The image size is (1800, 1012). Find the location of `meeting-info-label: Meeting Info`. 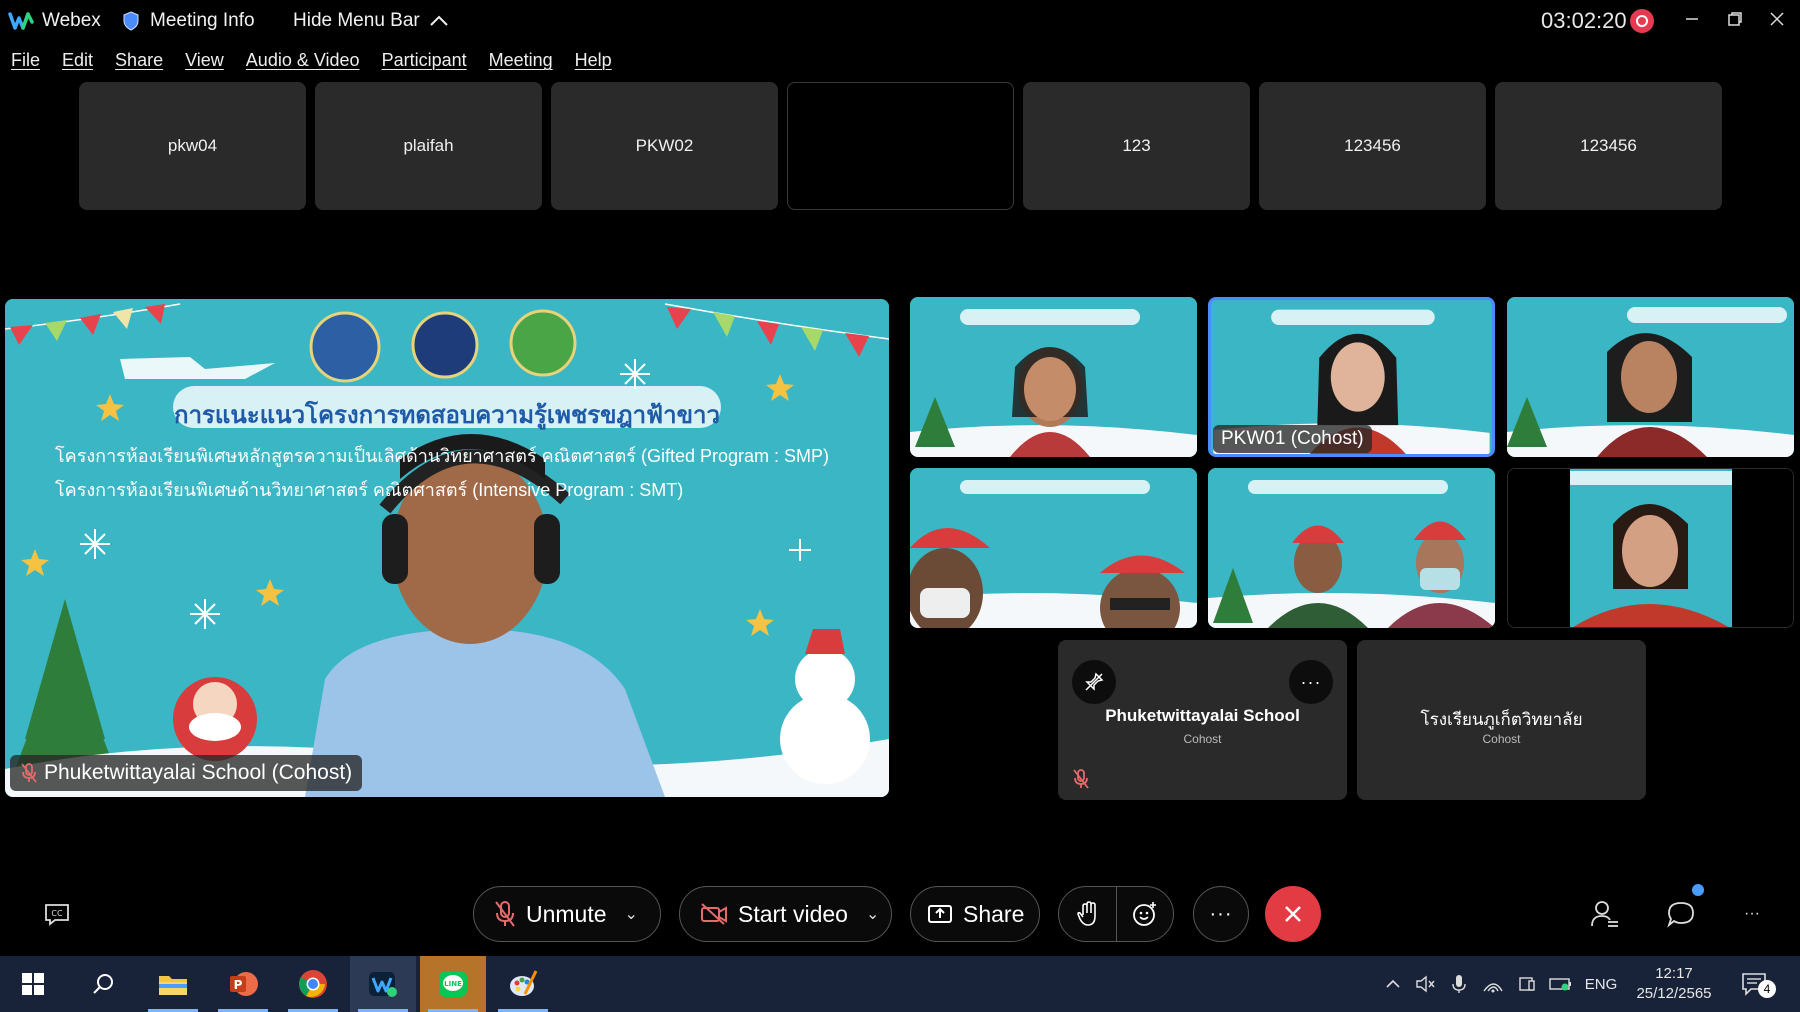

meeting-info-label: Meeting Info is located at coordinates (202, 20).